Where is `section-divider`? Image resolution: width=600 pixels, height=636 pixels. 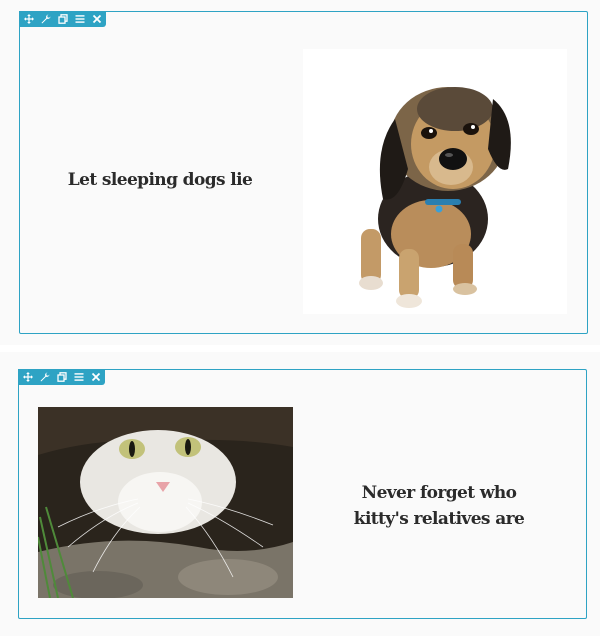
section-divider is located at coordinates (300, 348).